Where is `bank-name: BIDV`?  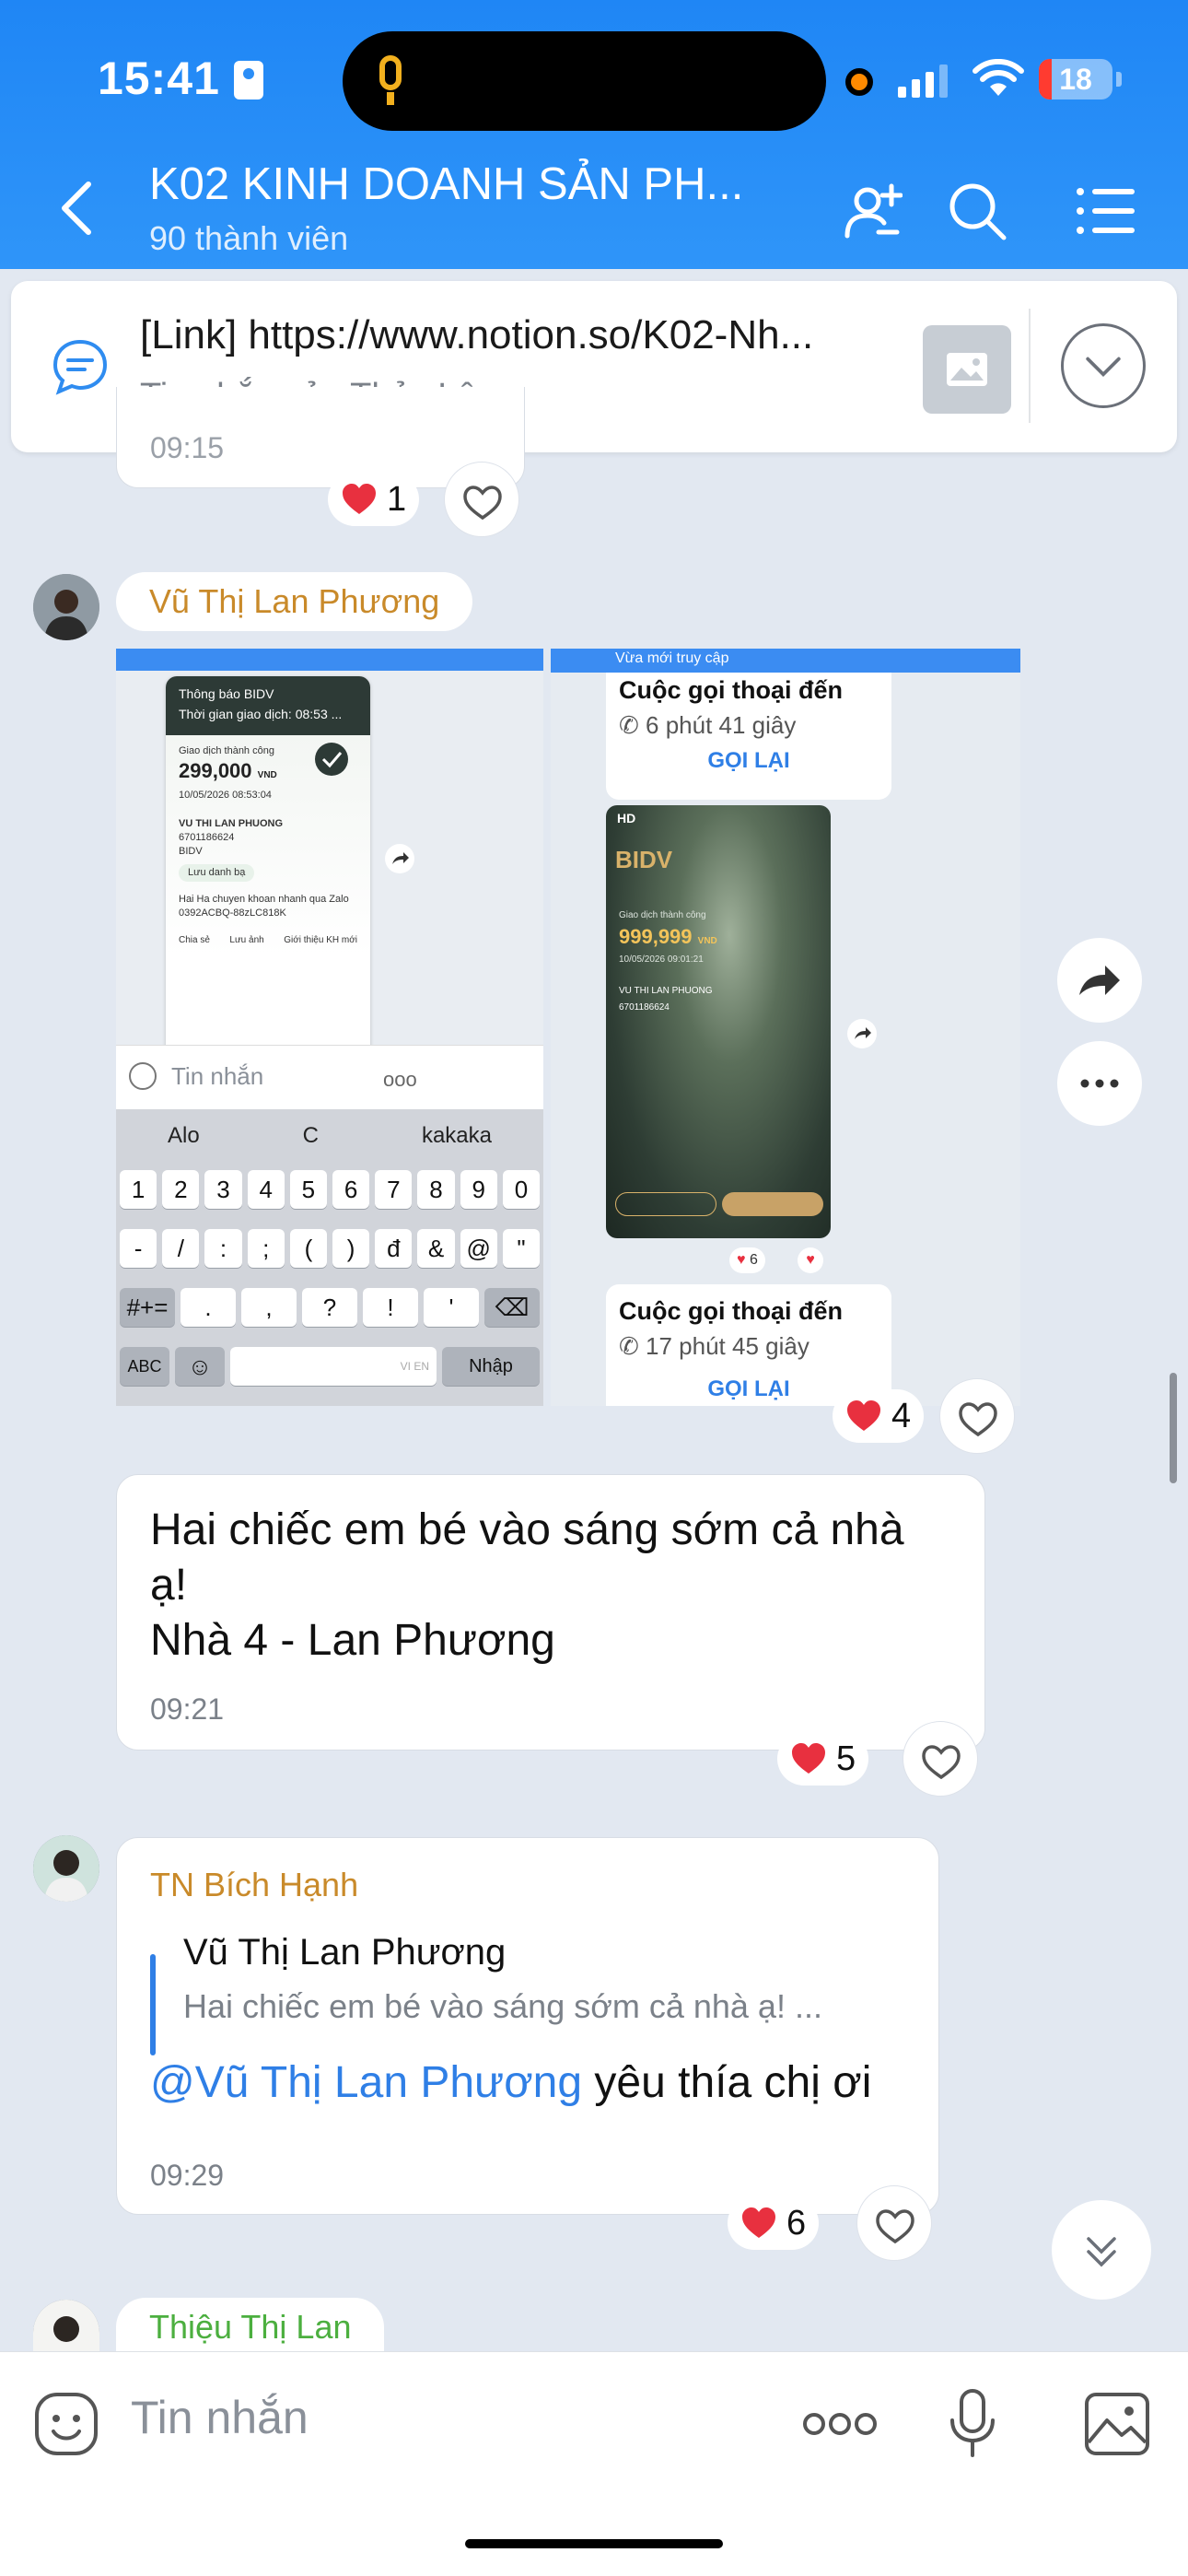 bank-name: BIDV is located at coordinates (191, 851).